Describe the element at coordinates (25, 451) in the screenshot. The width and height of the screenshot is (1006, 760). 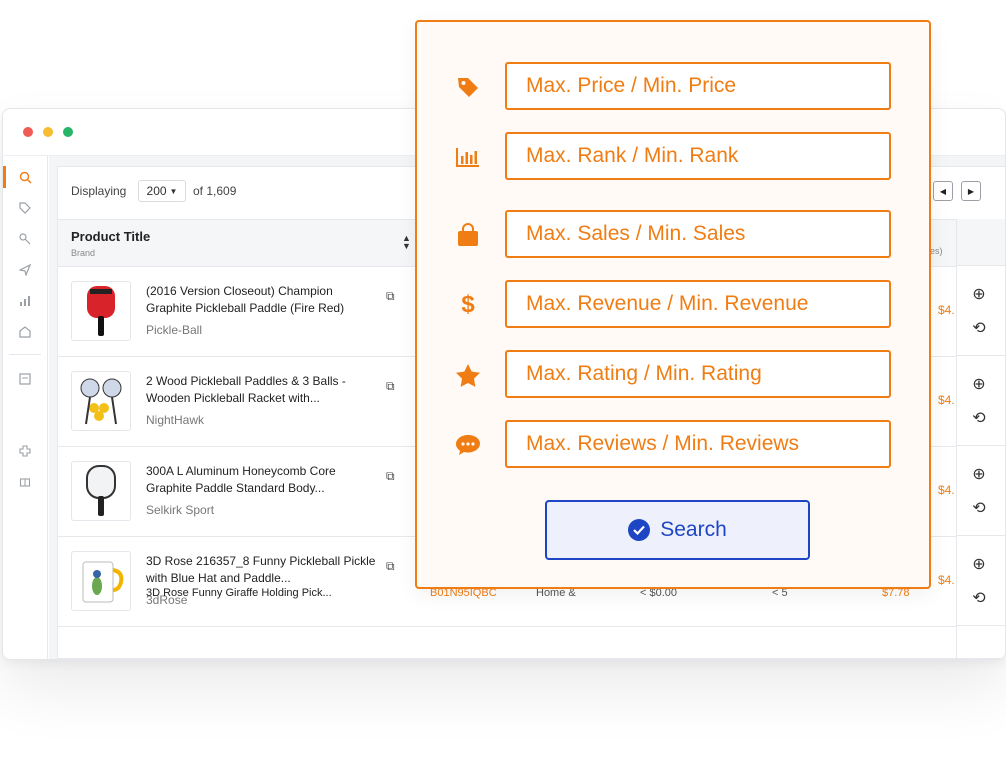
I see `sidebar-plus-icon` at that location.